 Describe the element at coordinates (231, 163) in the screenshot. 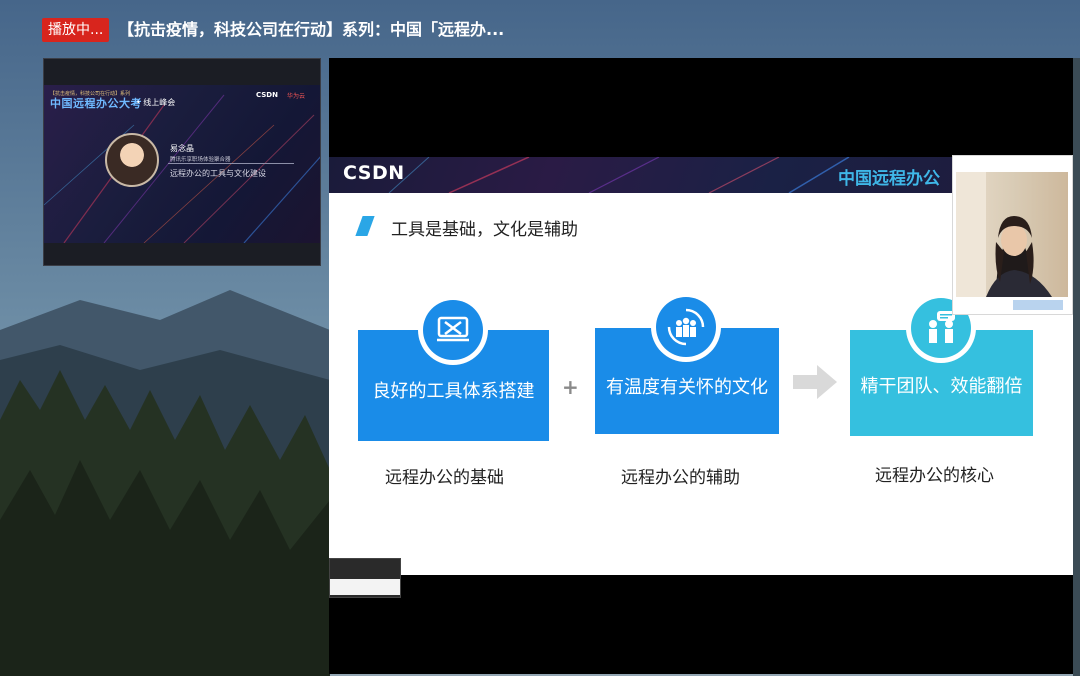

I see `thumbnail-divider` at that location.